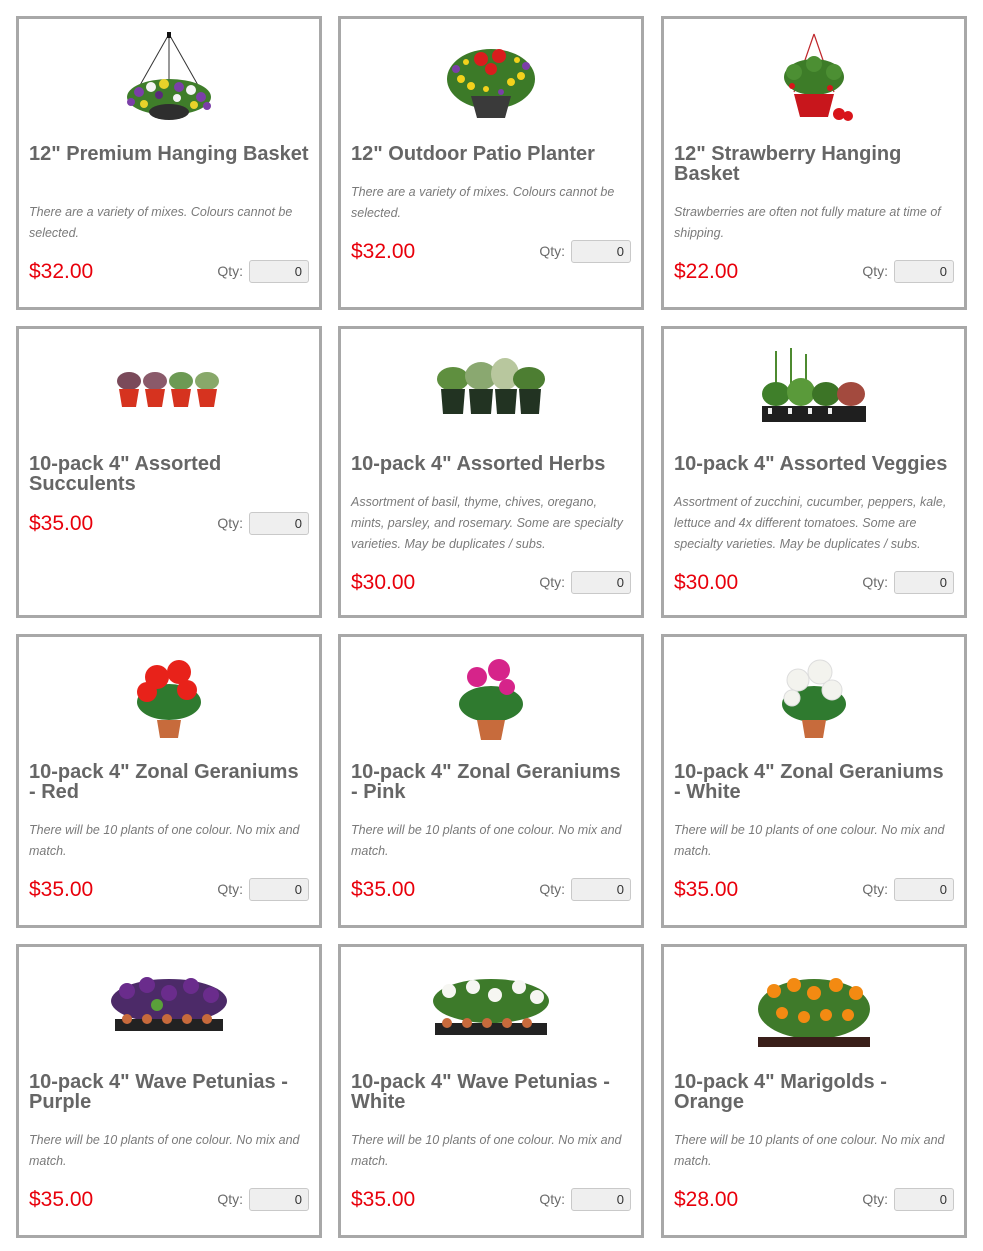 This screenshot has width=983, height=1251. I want to click on product-title: 10-pack 4" Zonal Geraniums - Red, so click(169, 782).